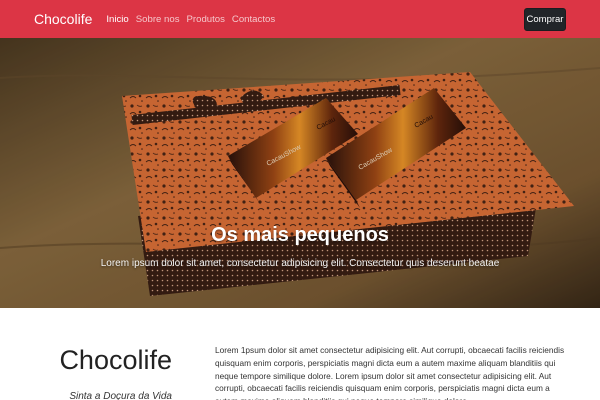 The height and width of the screenshot is (400, 600). Describe the element at coordinates (253, 19) in the screenshot. I see `nav-link-contactos: Contactos` at that location.